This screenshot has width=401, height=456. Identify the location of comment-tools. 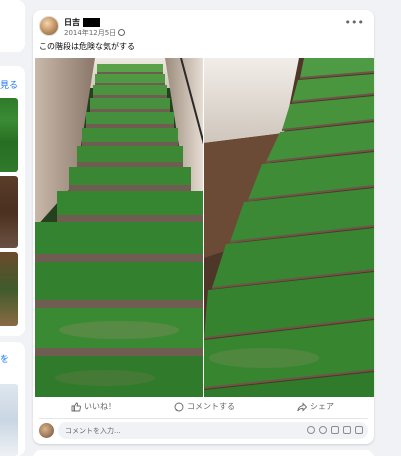
(335, 430).